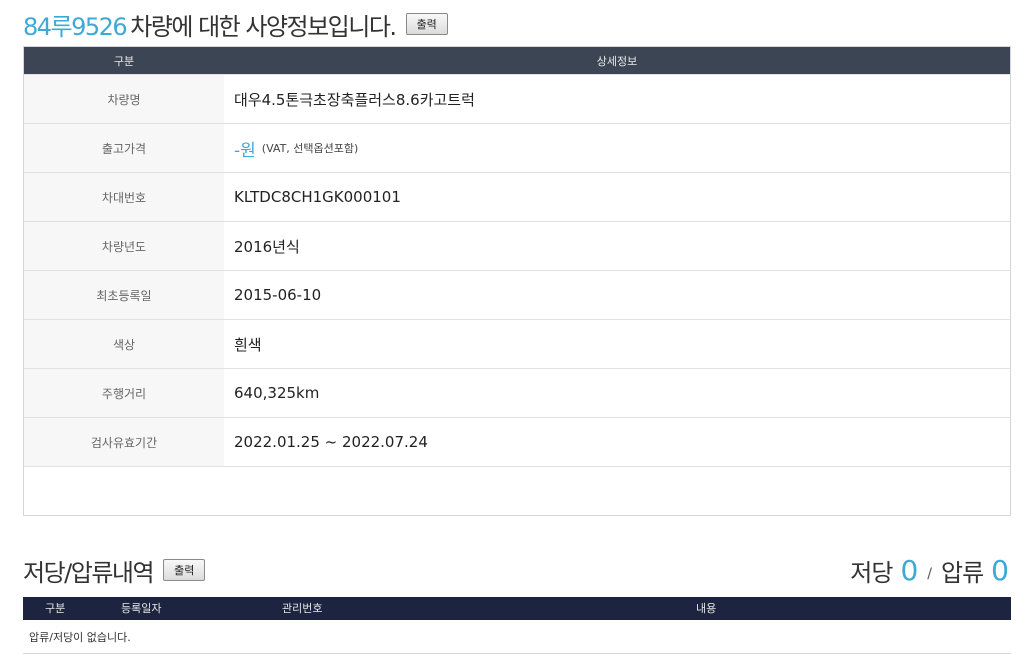  I want to click on spec-row-mileage: 주행거리 640,325km, so click(517, 392).